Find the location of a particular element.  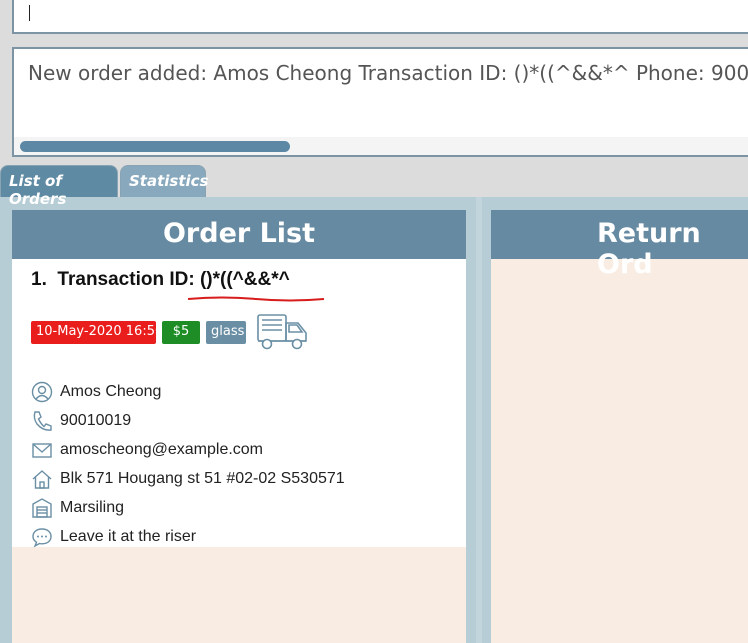

email-address: amoscheong@example.com is located at coordinates (162, 449).